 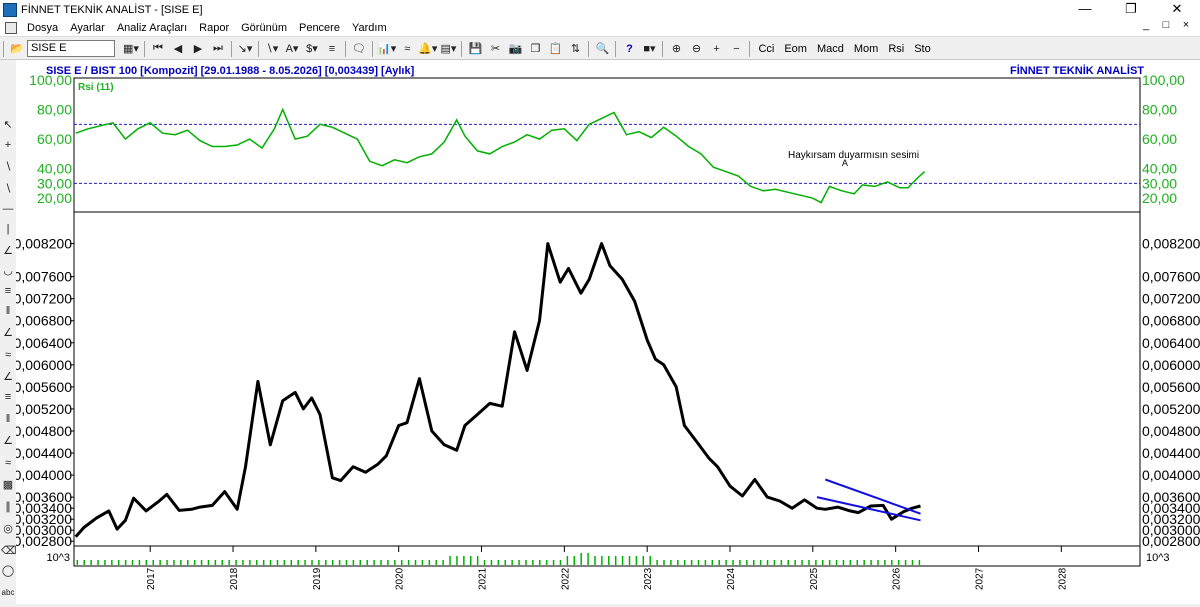 I want to click on price-y-tick-right: 0,007200, so click(x=1171, y=299).